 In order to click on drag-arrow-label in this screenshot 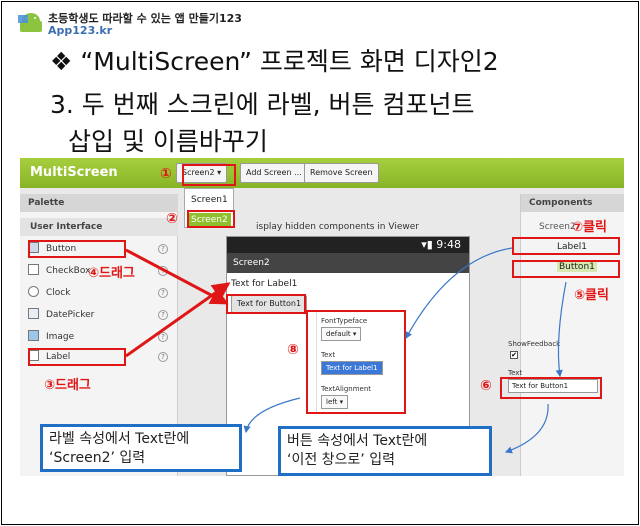, I will do `click(178, 320)`.